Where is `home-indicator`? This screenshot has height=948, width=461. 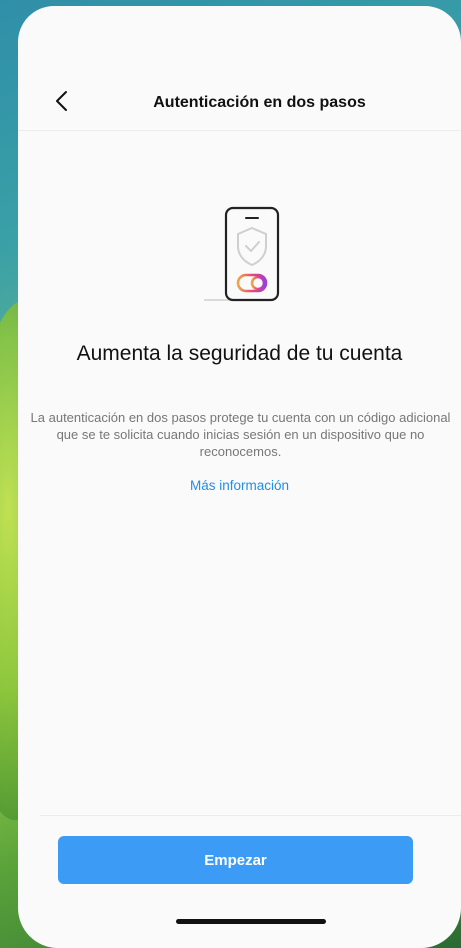 home-indicator is located at coordinates (251, 921).